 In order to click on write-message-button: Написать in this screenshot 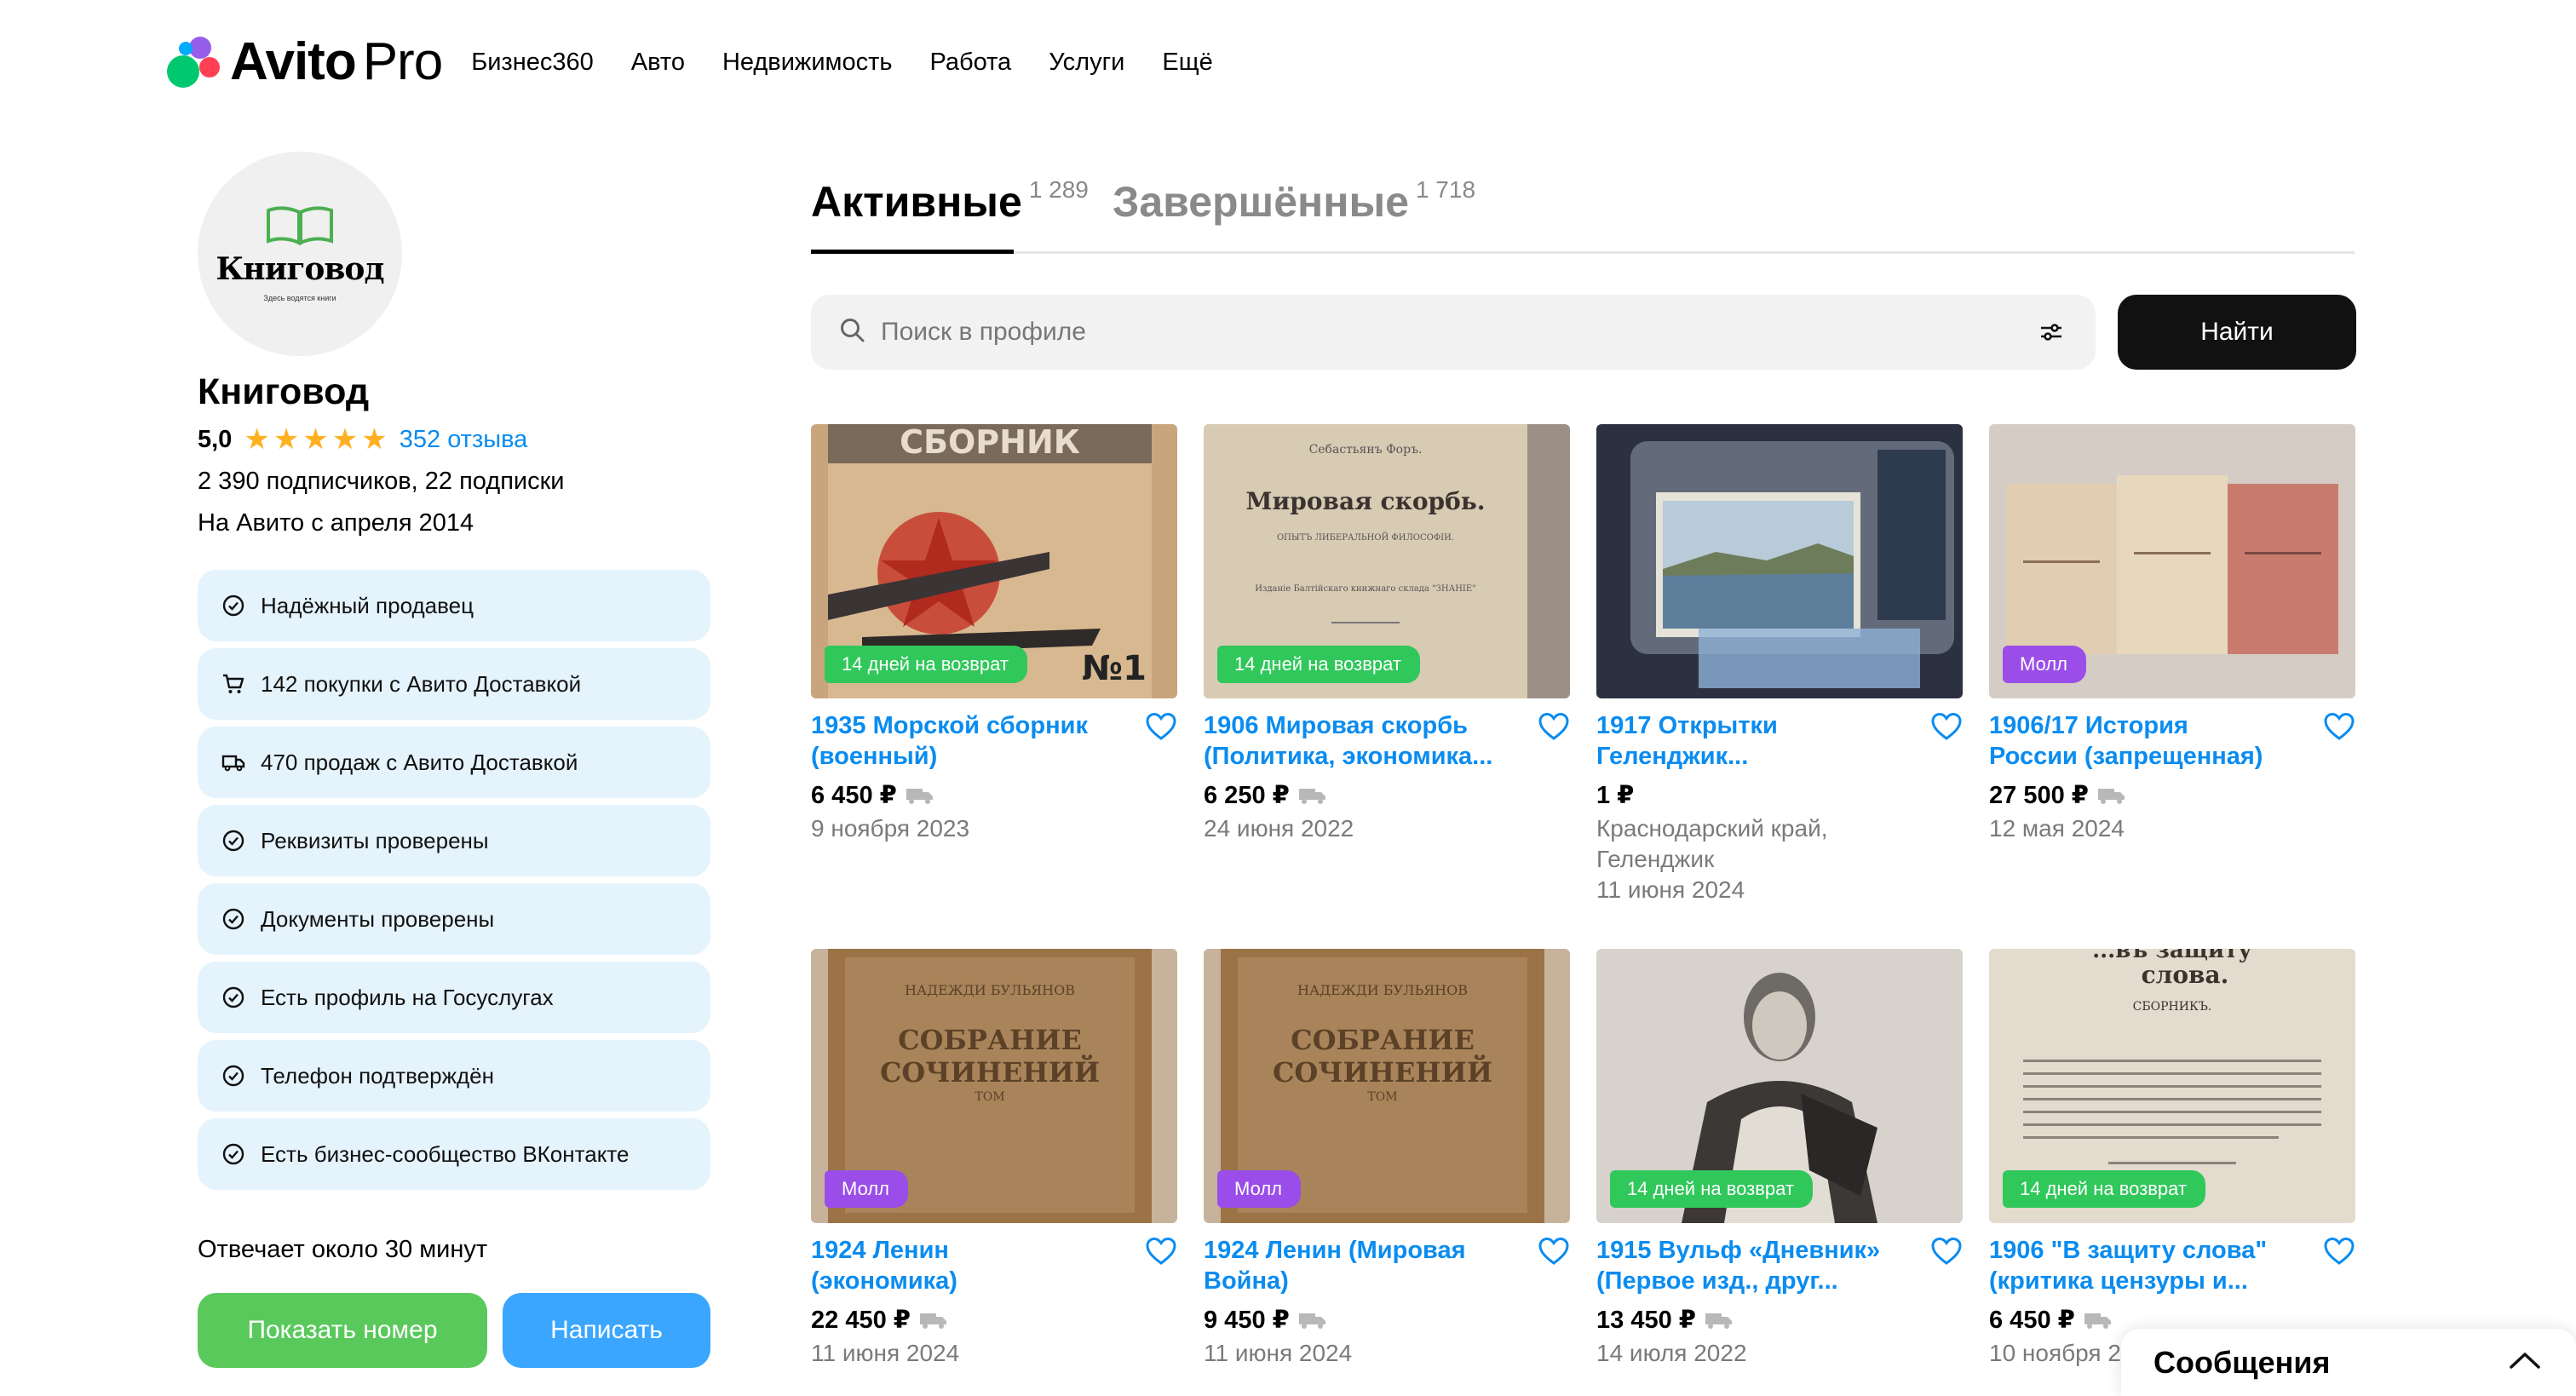, I will do `click(606, 1330)`.